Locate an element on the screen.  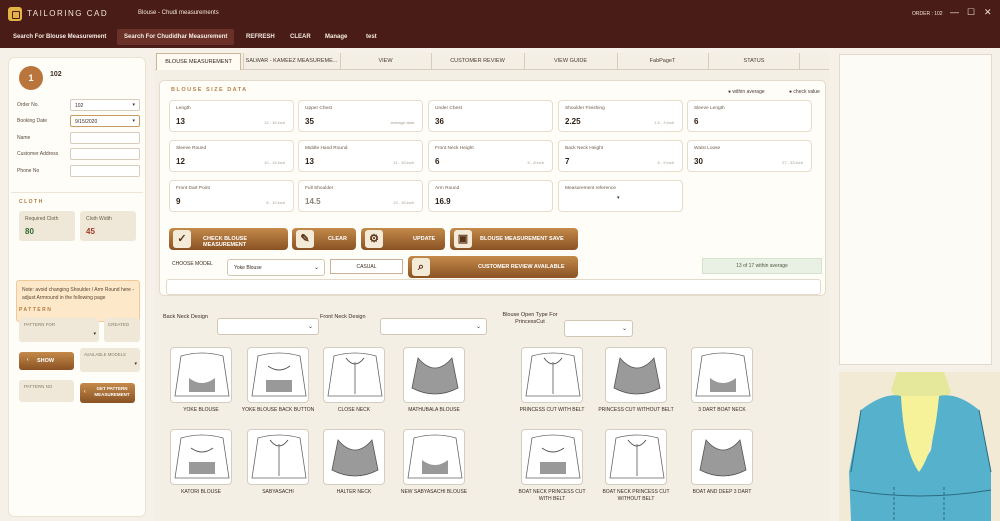
measurement-box: Measurement reference ▾ is located at coordinates (620, 196).